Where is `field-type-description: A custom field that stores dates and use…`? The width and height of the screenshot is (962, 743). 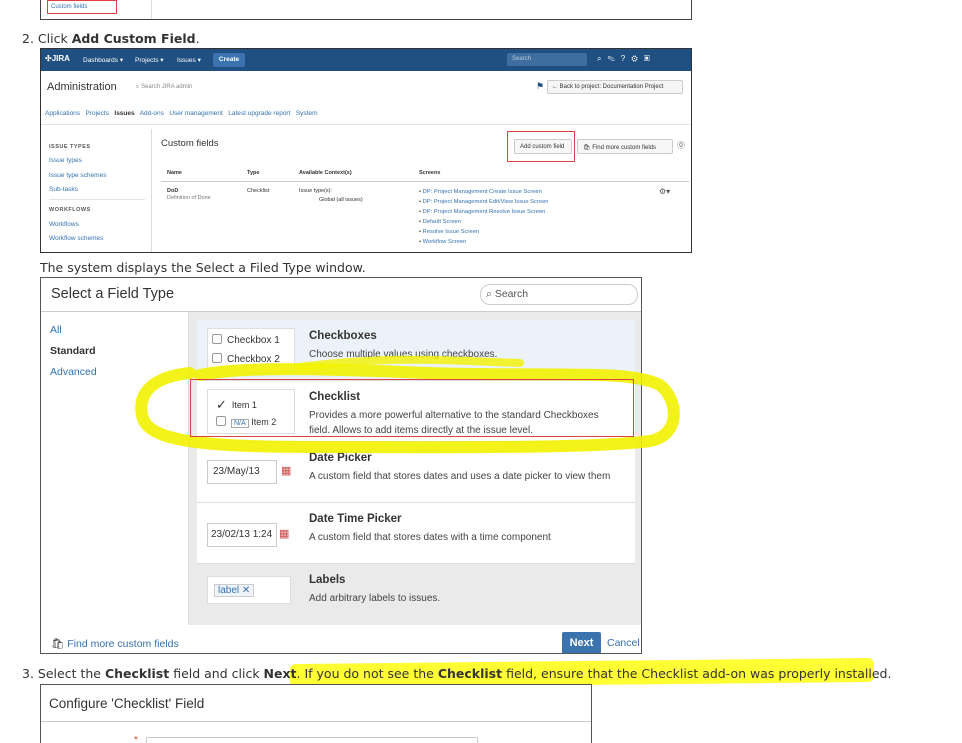 field-type-description: A custom field that stores dates and use… is located at coordinates (460, 476).